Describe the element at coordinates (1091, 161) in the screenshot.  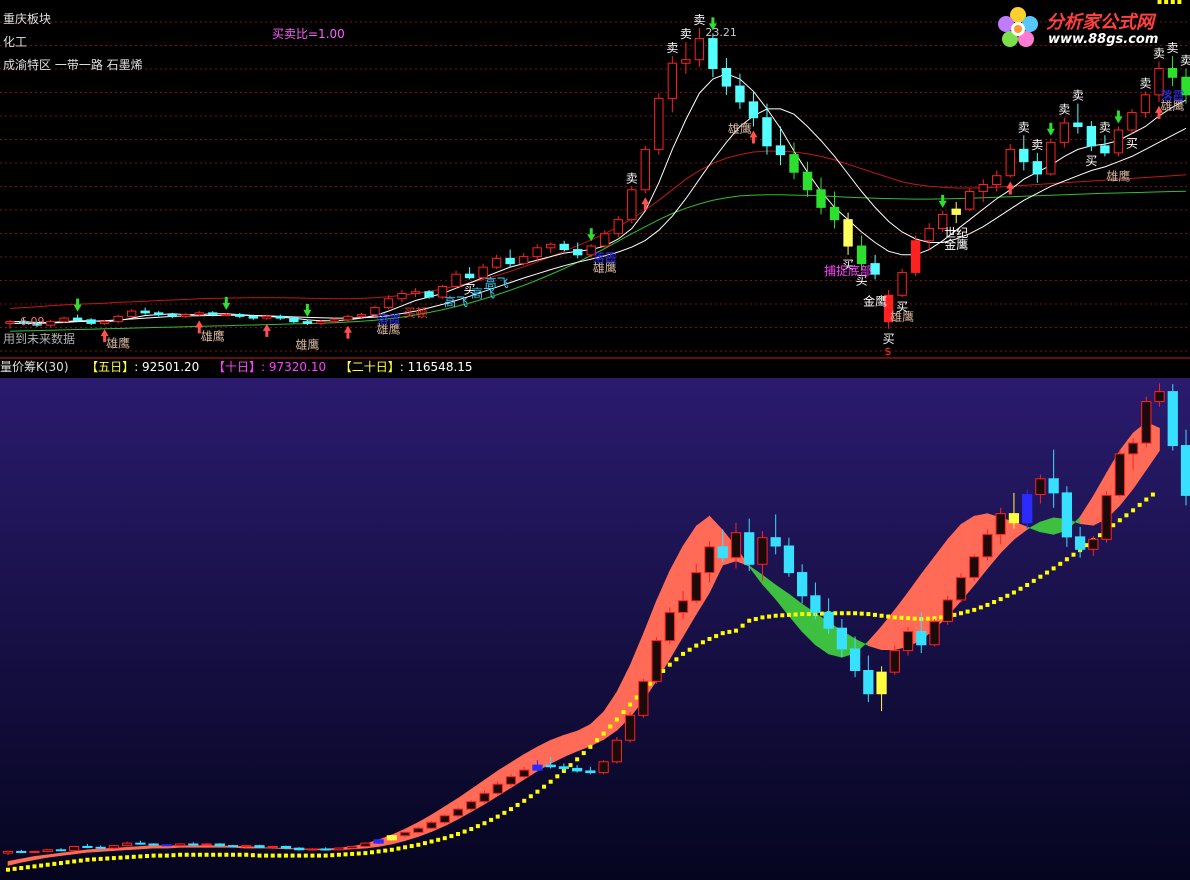
I see `buy-signal-label: 买` at that location.